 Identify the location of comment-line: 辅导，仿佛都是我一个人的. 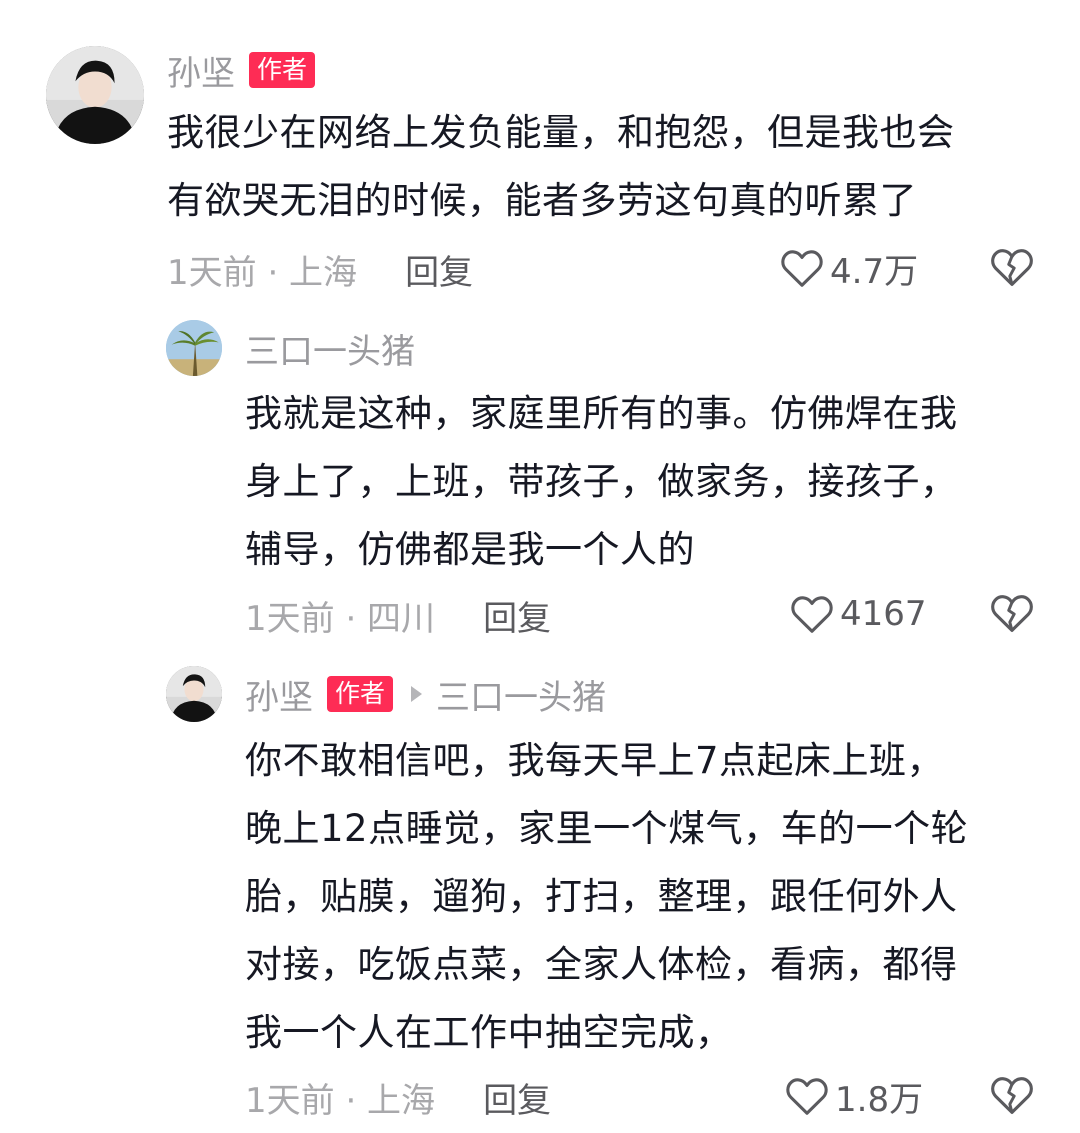
(470, 549).